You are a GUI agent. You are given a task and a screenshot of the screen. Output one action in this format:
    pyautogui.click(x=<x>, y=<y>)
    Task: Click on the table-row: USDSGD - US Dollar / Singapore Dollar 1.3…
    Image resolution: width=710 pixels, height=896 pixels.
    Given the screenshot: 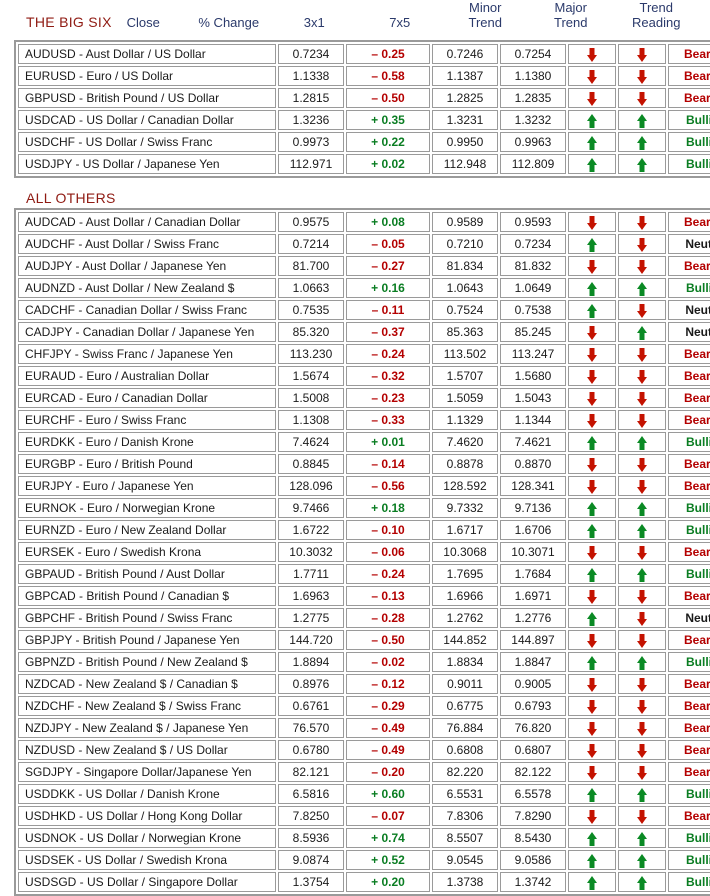 What is the action you would take?
    pyautogui.click(x=364, y=882)
    